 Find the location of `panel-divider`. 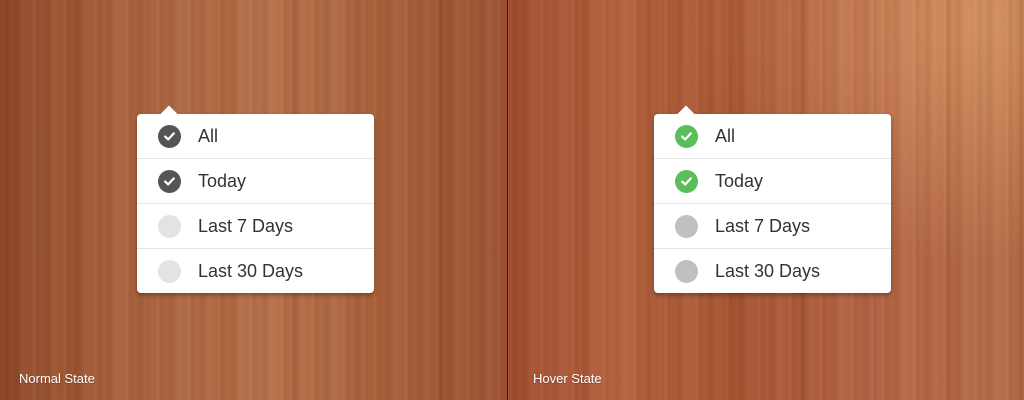

panel-divider is located at coordinates (507, 200).